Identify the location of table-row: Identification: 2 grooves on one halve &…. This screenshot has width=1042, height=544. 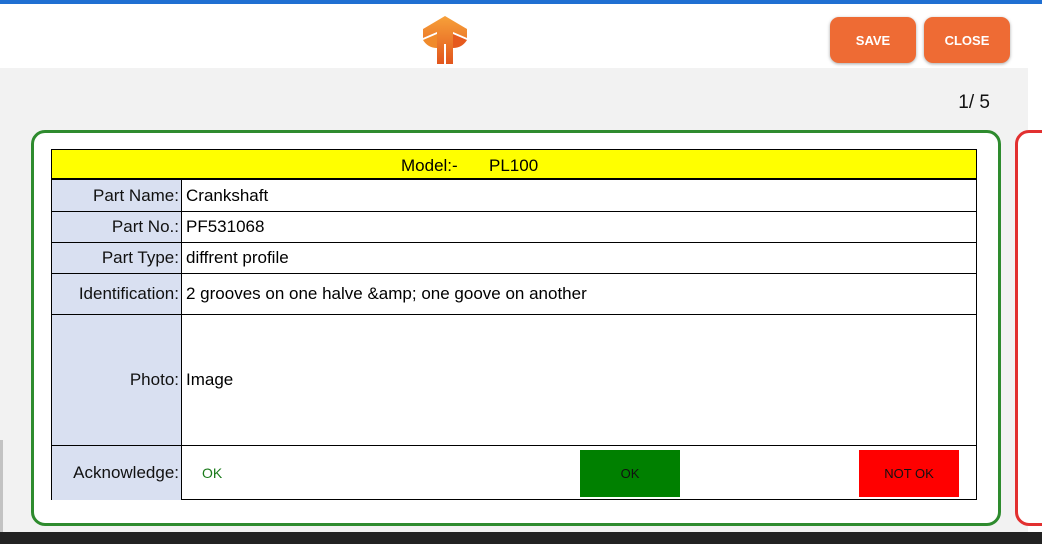
(514, 294).